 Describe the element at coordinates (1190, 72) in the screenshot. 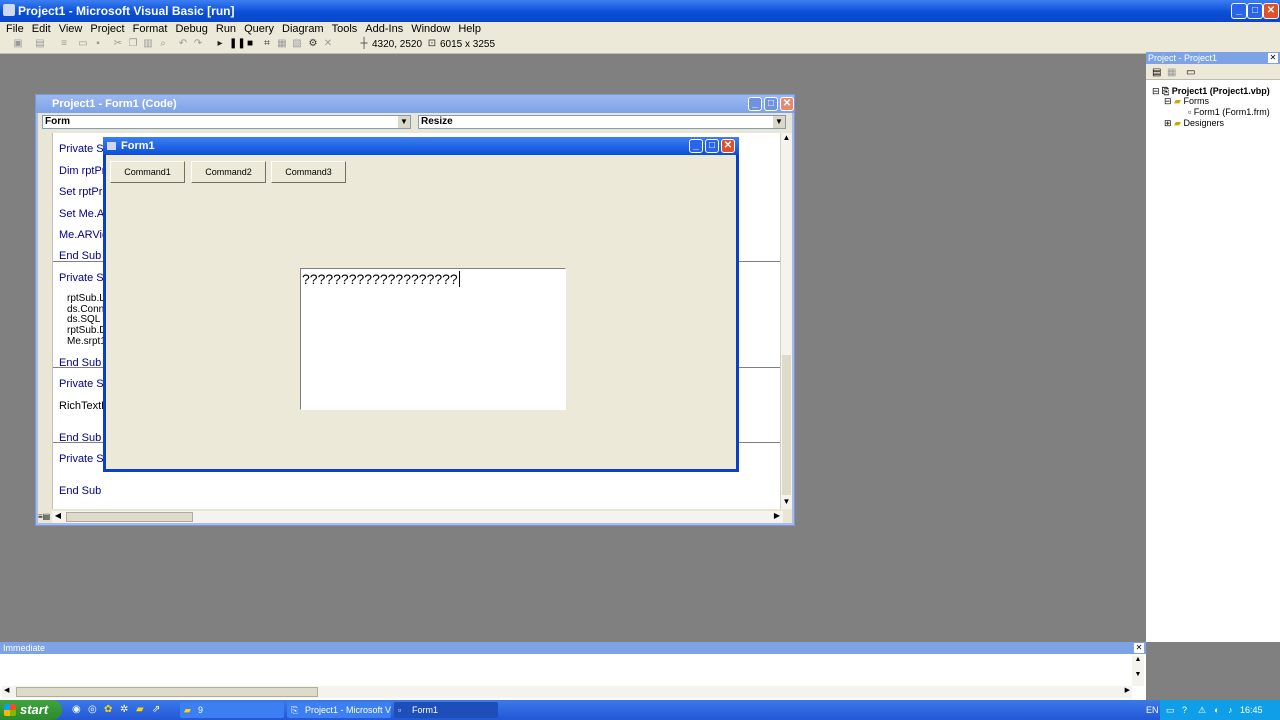

I see `toggle-folders-icon: ▭` at that location.